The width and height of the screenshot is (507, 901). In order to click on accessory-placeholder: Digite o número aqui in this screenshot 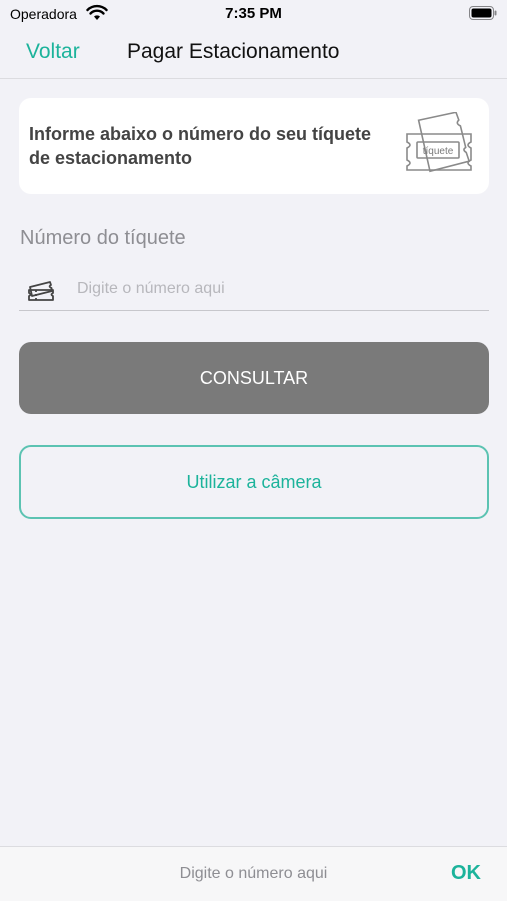, I will do `click(253, 873)`.